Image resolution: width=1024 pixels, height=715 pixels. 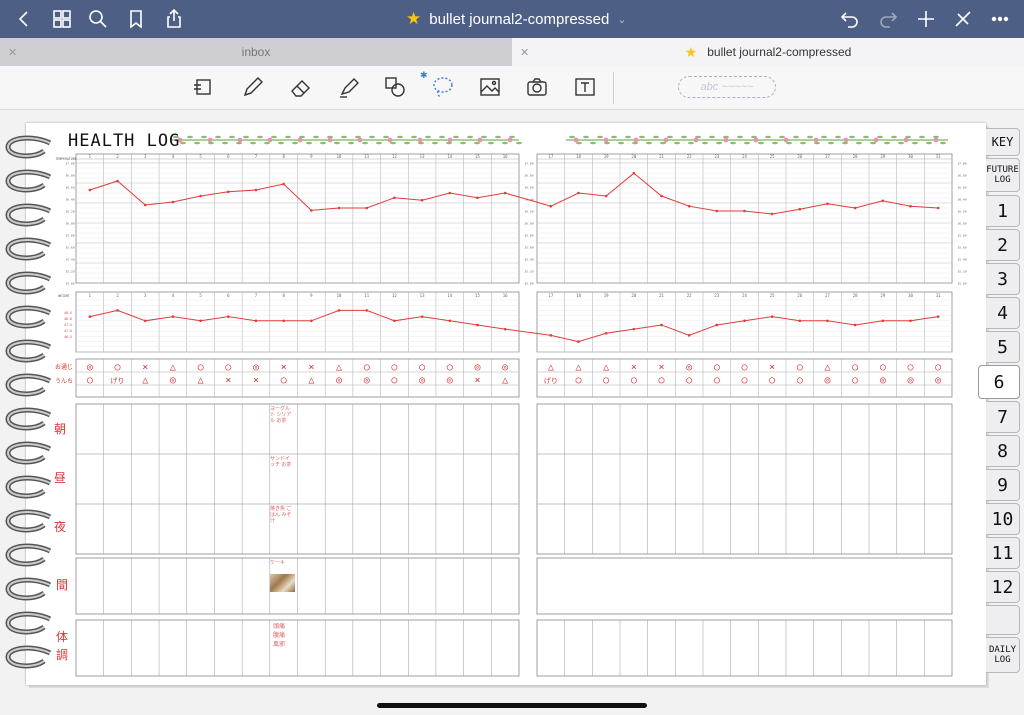 I want to click on bowel-symbol: ○, so click(x=800, y=367).